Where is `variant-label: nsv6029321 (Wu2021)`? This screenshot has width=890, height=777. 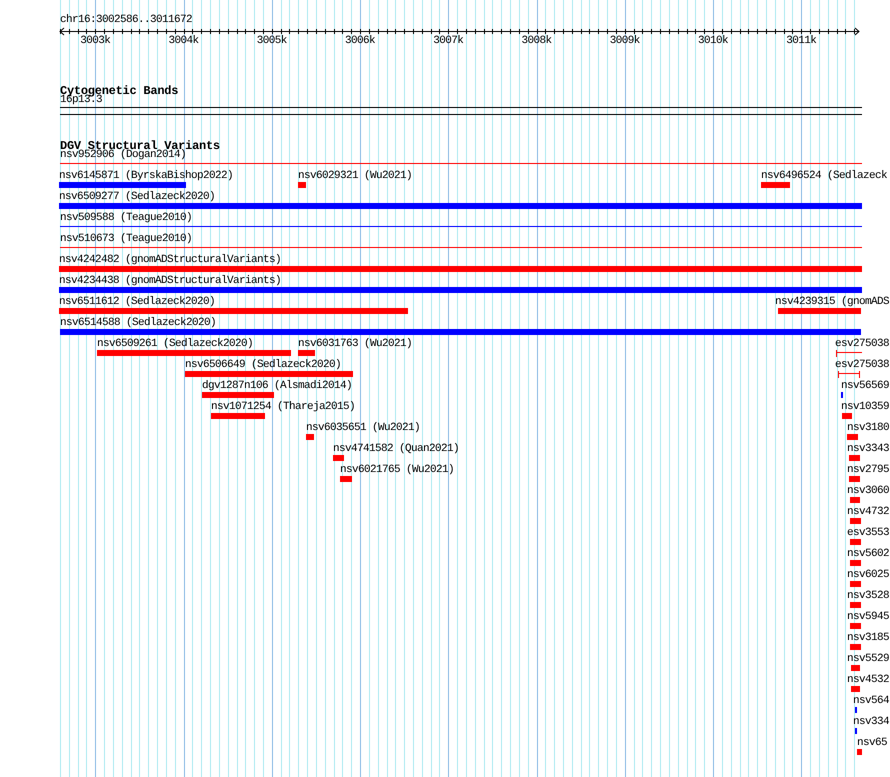
variant-label: nsv6029321 (Wu2021) is located at coordinates (355, 176).